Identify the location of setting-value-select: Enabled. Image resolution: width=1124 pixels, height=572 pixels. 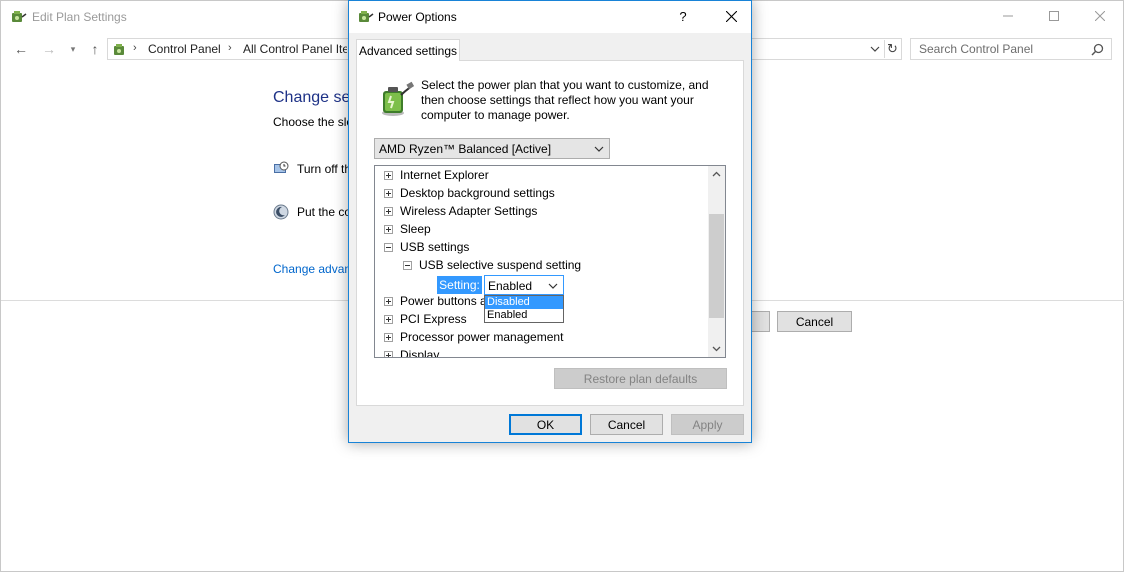
(524, 285).